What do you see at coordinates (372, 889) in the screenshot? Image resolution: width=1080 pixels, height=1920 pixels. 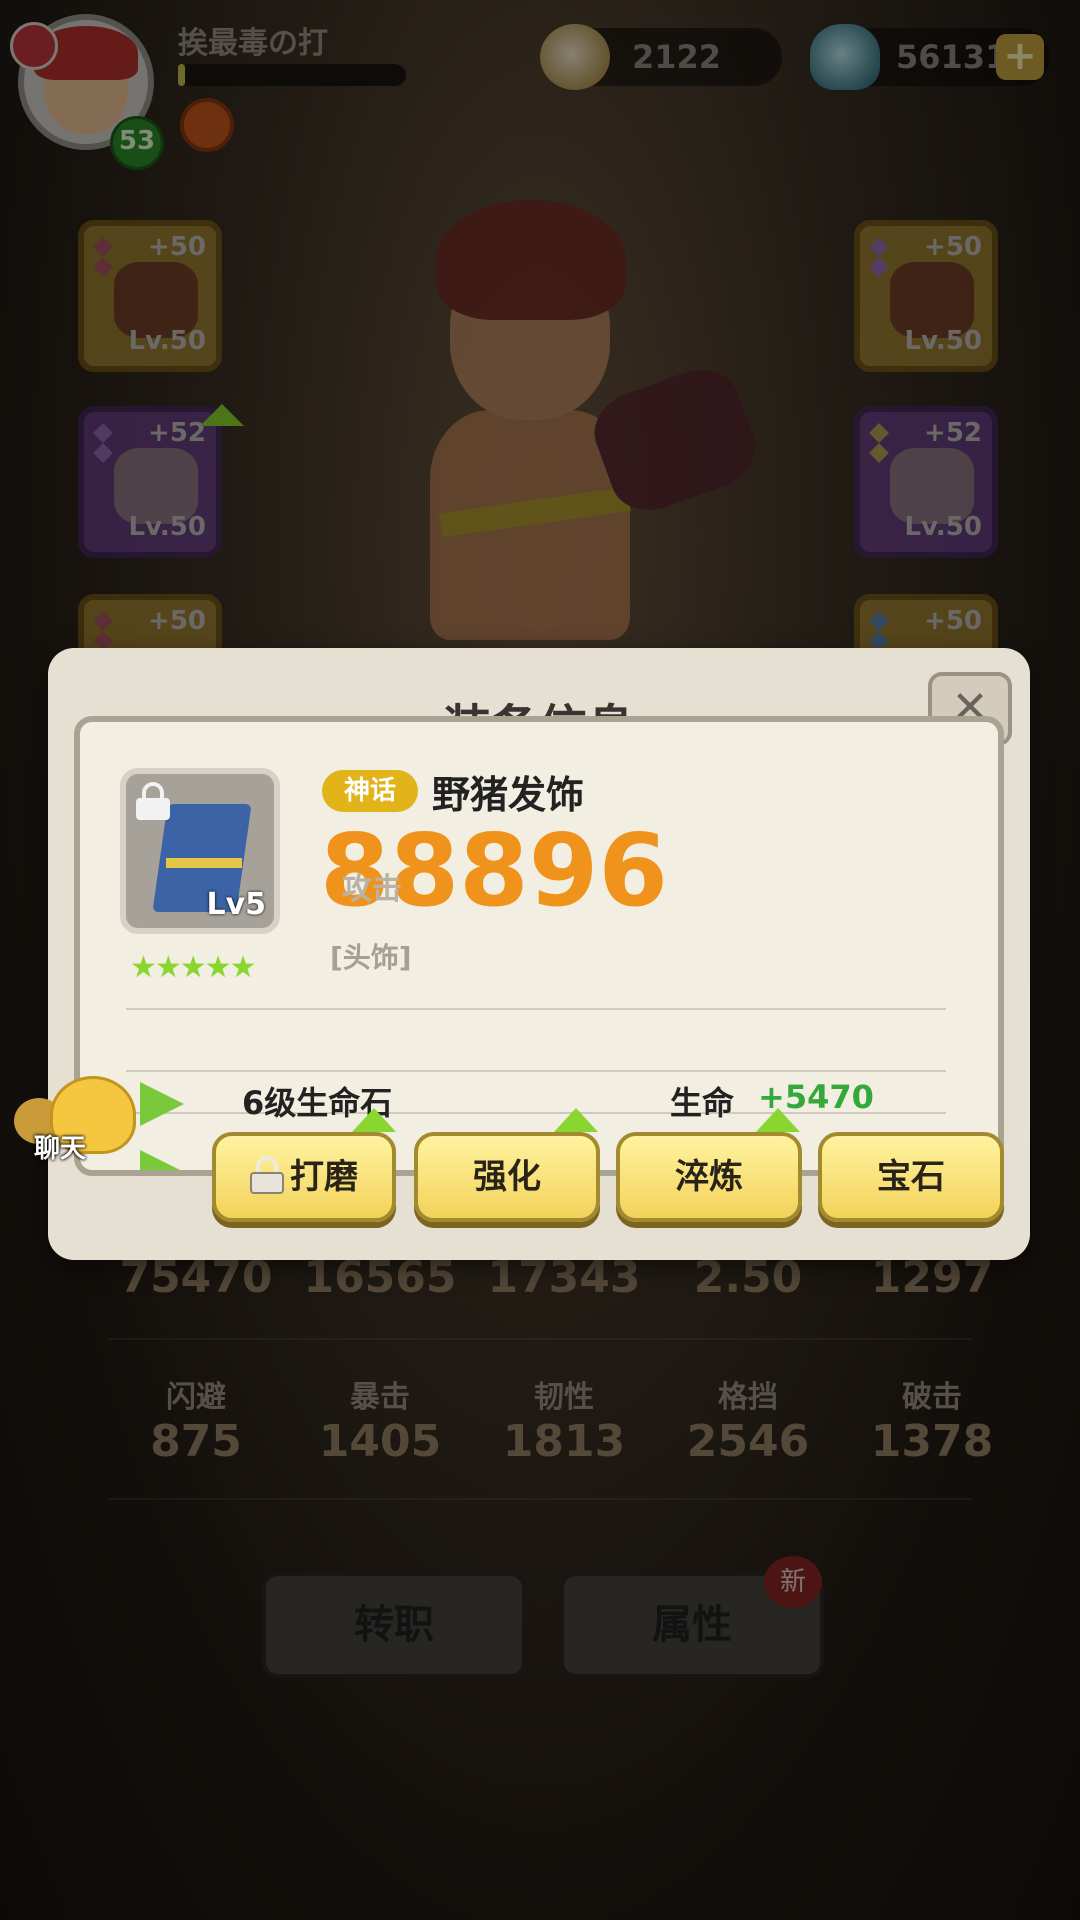 I see `power-label: 攻击` at bounding box center [372, 889].